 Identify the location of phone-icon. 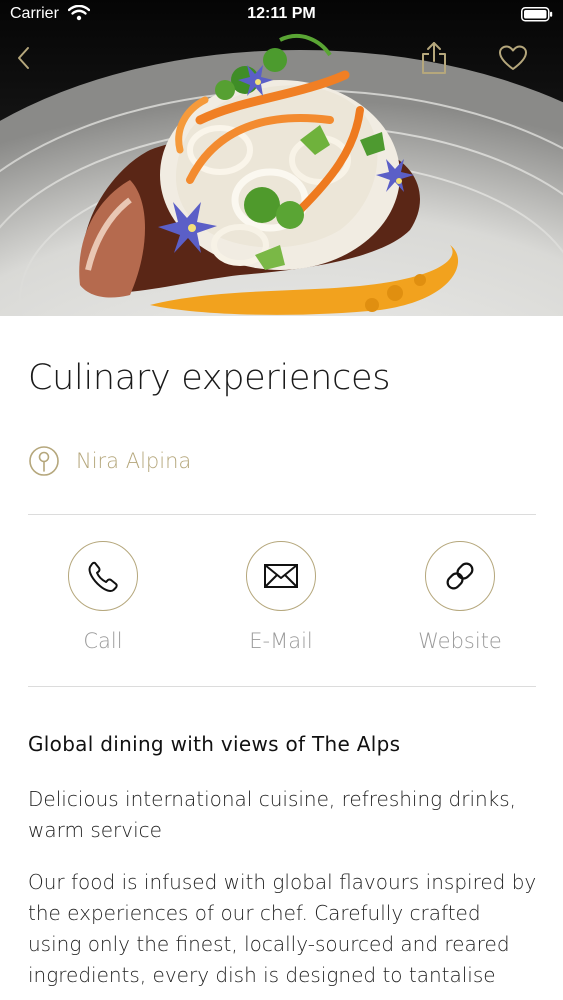
(103, 576).